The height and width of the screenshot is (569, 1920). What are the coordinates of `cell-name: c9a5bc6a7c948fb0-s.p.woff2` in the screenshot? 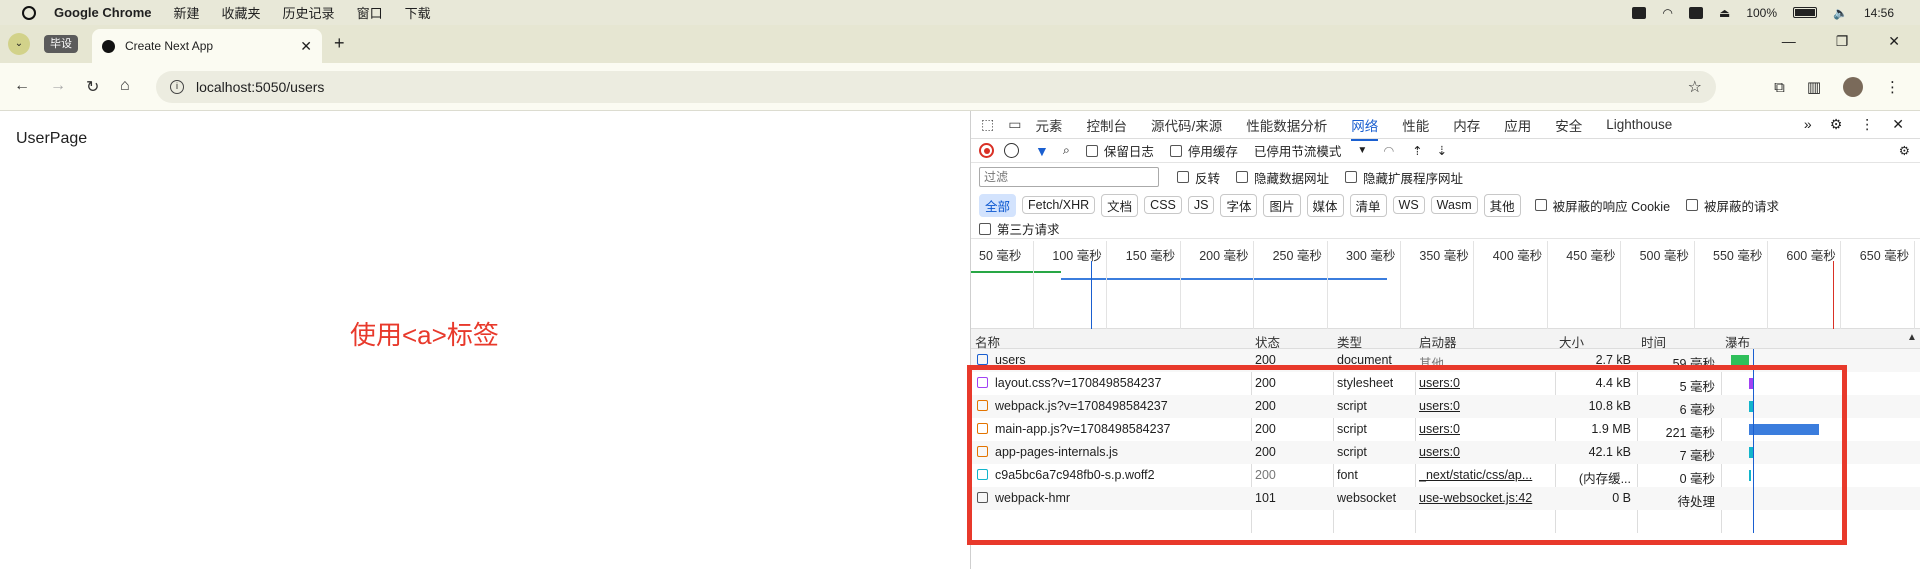 It's located at (1112, 475).